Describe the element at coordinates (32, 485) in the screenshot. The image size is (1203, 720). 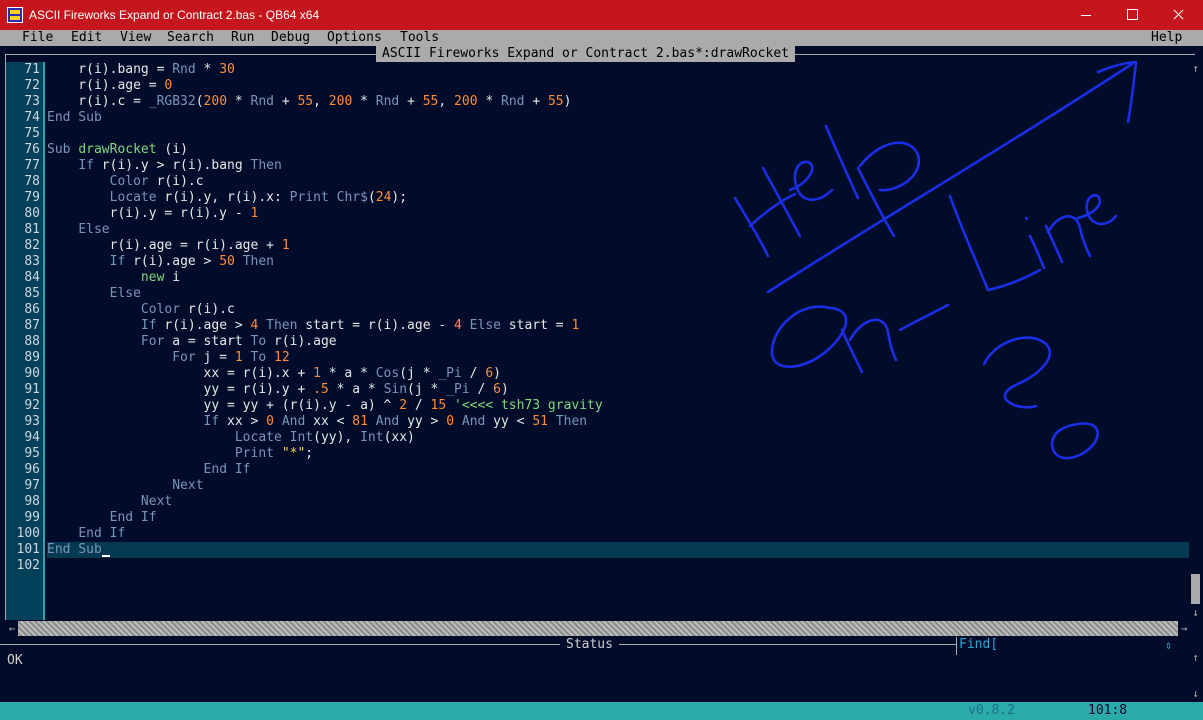
I see `line-number: 97` at that location.